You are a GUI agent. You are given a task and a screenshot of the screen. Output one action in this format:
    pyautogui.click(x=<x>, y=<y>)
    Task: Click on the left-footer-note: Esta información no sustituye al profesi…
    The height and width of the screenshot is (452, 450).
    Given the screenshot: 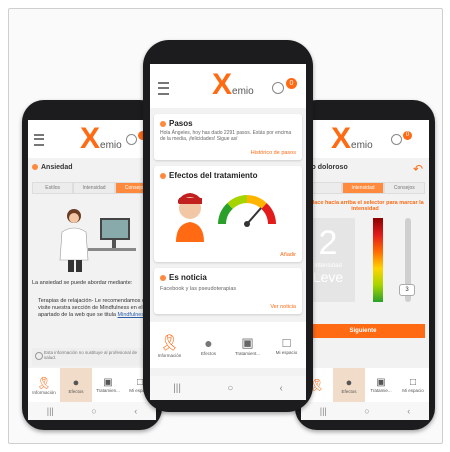 What is the action you would take?
    pyautogui.click(x=92, y=357)
    